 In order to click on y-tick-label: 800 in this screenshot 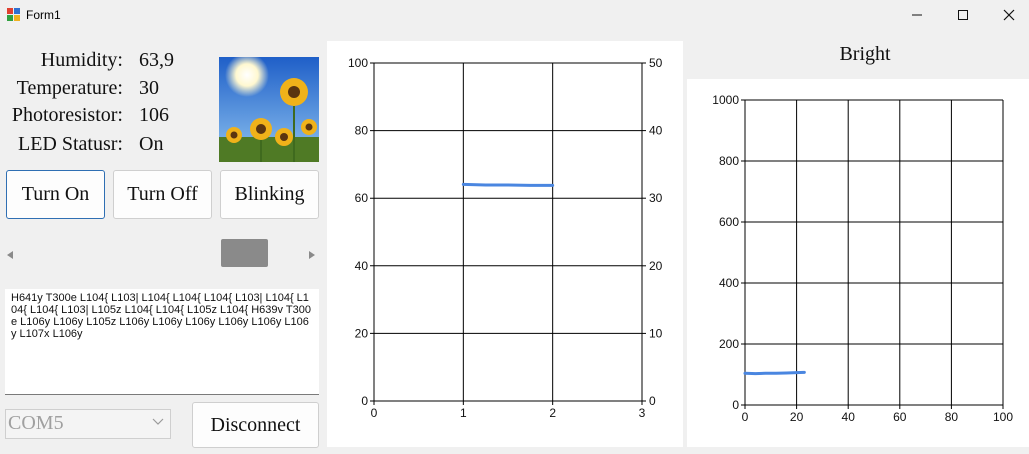, I will do `click(729, 161)`.